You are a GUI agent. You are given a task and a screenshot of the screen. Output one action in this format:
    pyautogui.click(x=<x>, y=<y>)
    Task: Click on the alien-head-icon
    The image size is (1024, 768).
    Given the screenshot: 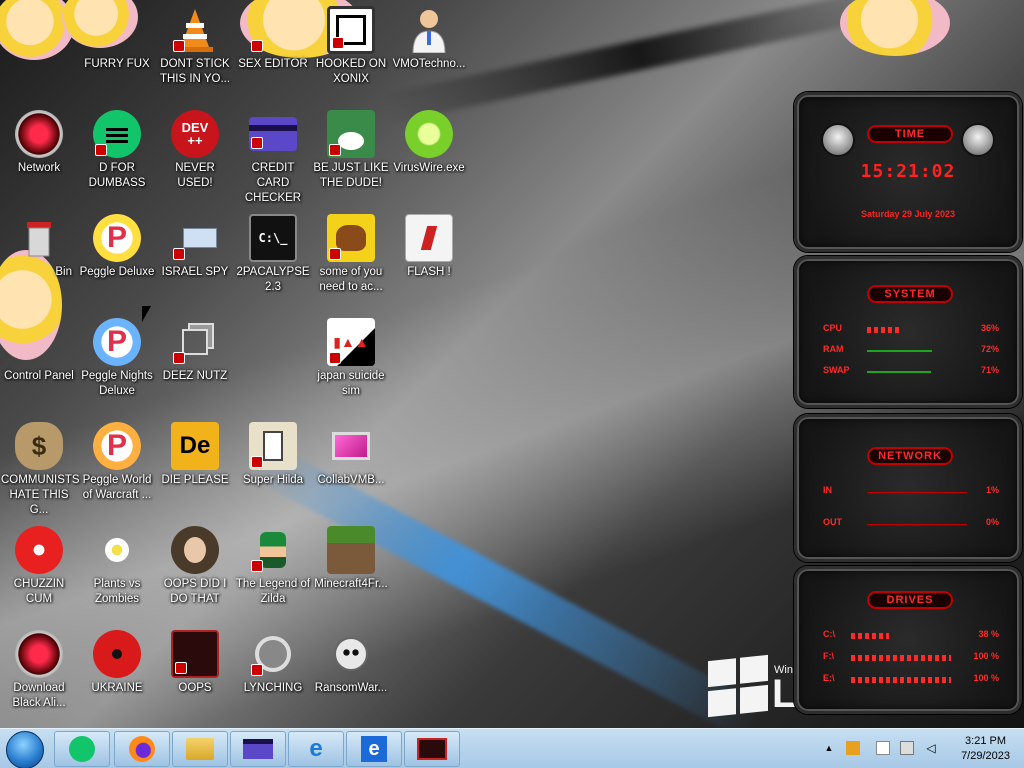 What is the action you would take?
    pyautogui.click(x=978, y=140)
    